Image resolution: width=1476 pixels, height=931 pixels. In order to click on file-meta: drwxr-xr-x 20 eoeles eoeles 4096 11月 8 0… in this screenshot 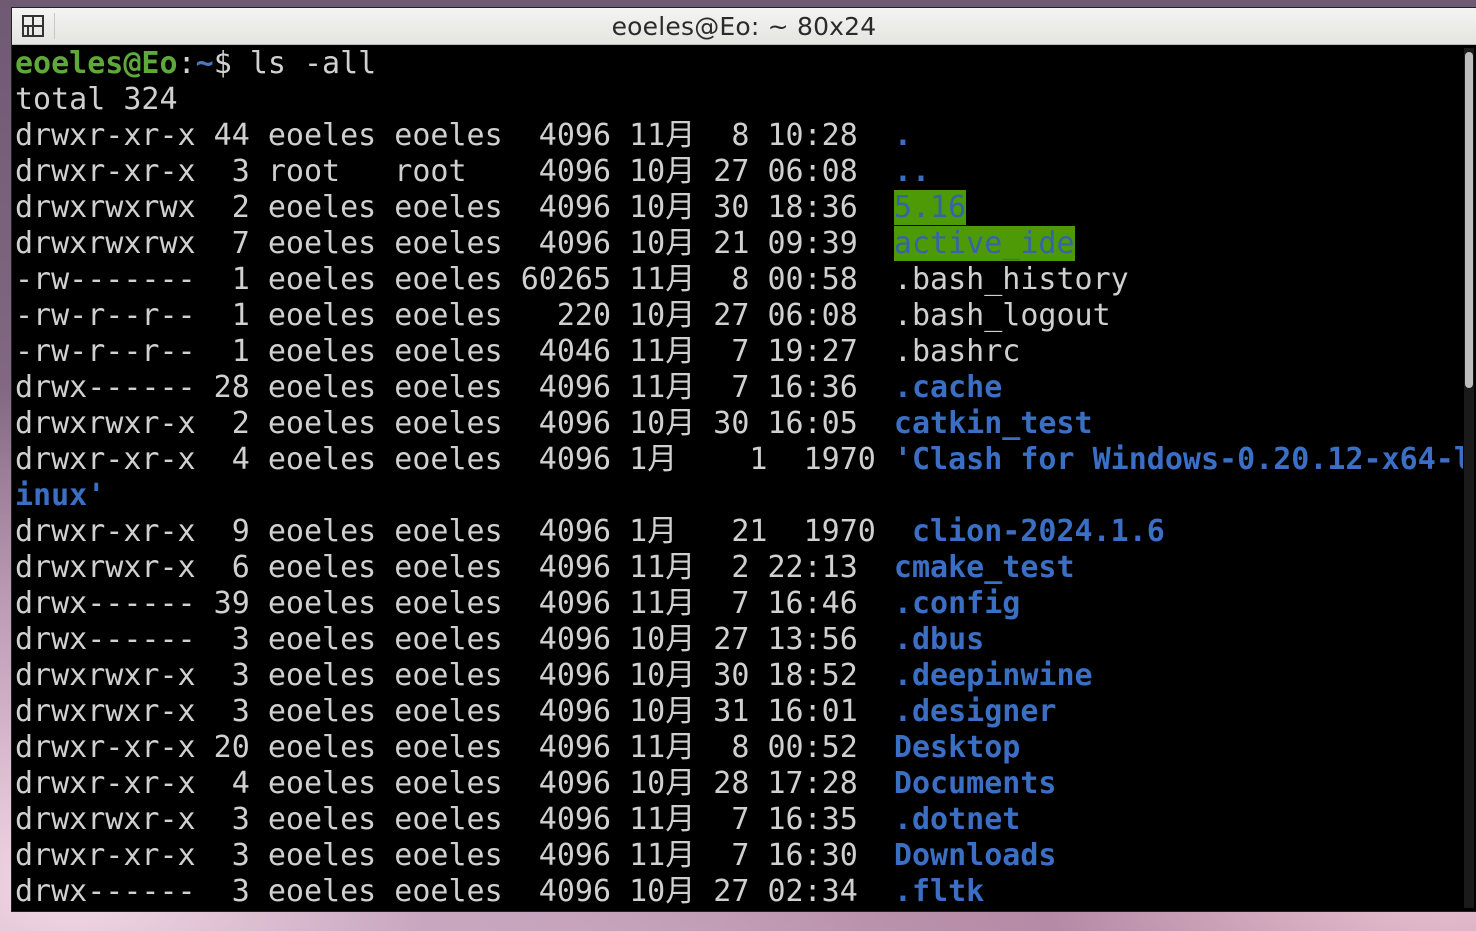, I will do `click(454, 747)`.